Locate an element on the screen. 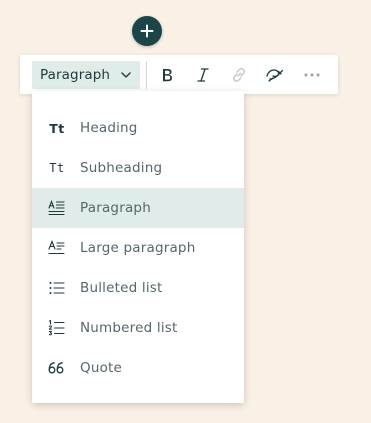 Image resolution: width=371 pixels, height=423 pixels. menu-item-large-paragraph: Large paragraph is located at coordinates (138, 248).